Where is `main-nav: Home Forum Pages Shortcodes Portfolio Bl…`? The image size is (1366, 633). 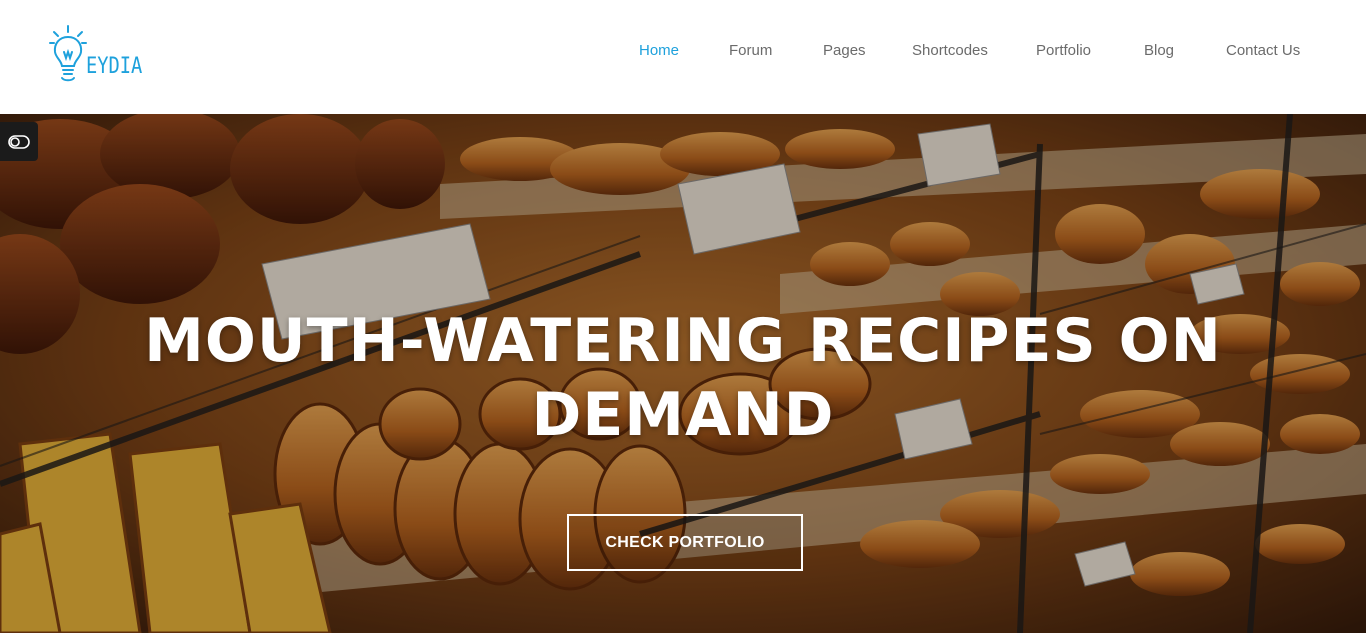 main-nav: Home Forum Pages Shortcodes Portfolio Bl… is located at coordinates (683, 54).